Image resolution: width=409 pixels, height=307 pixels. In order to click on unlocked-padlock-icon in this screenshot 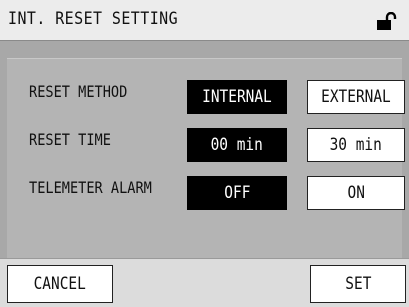, I will do `click(387, 21)`.